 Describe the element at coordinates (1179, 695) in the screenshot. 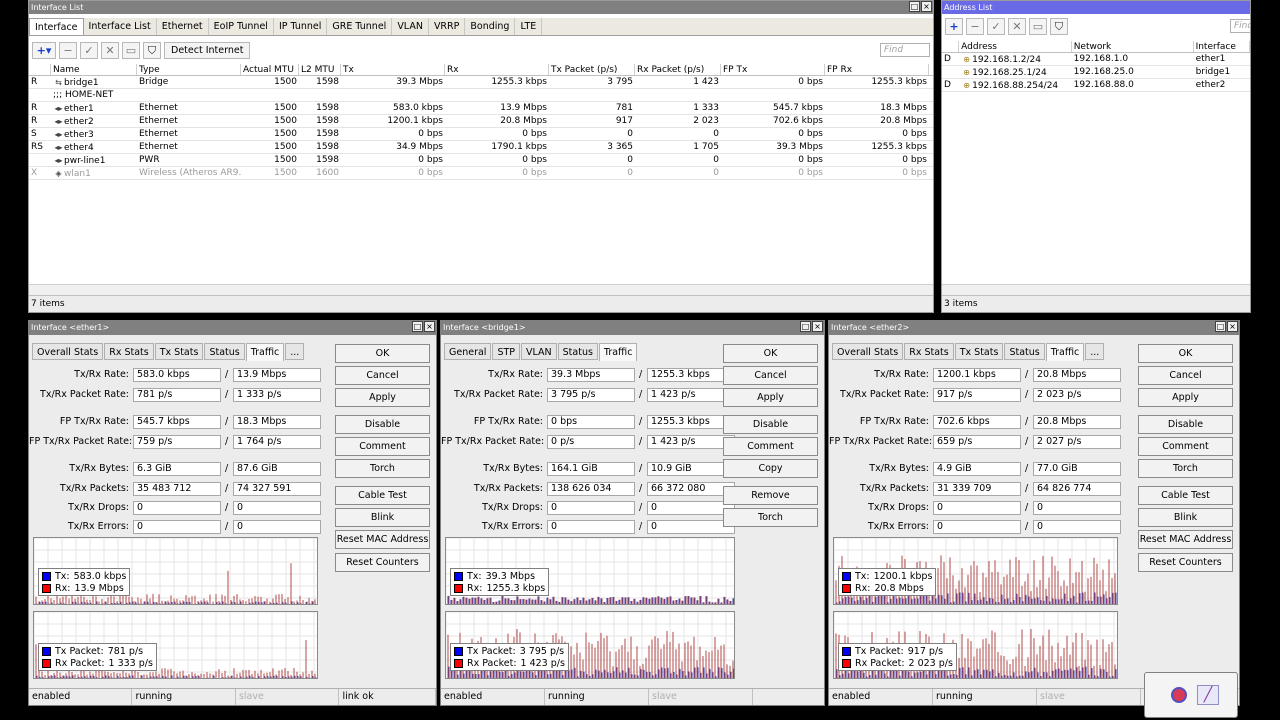

I see `app-icon` at that location.